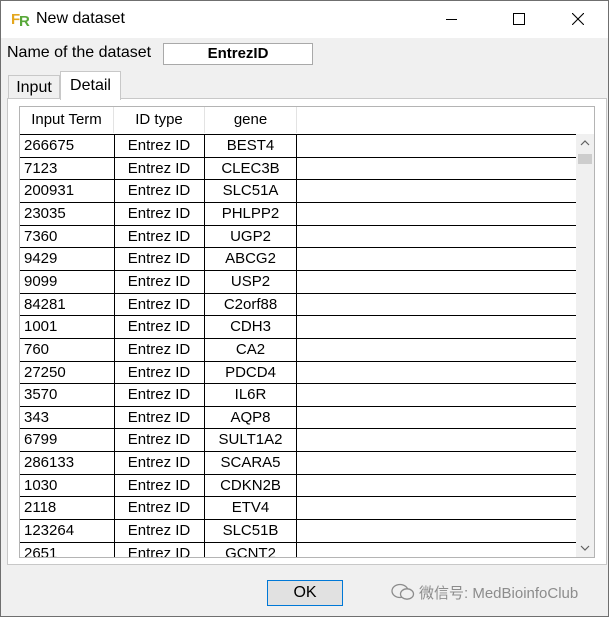 The width and height of the screenshot is (609, 617). I want to click on cell-input-term: 9429, so click(67, 259).